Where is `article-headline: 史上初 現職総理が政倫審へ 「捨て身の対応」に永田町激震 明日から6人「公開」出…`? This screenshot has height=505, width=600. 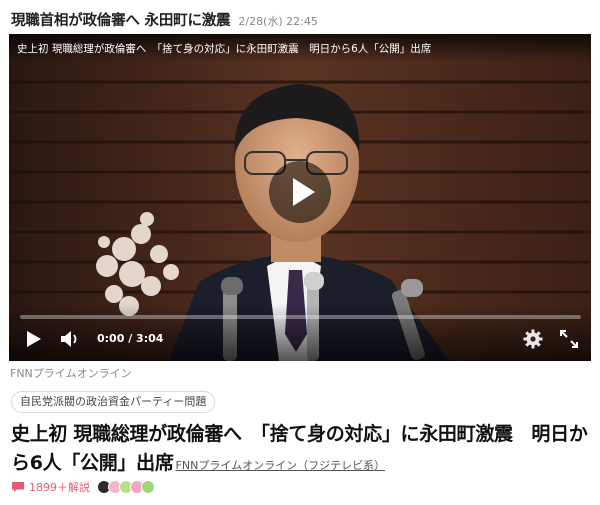 article-headline: 史上初 現職総理が政倫審へ 「捨て身の対応」に永田町激震 明日から6人「公開」出… is located at coordinates (302, 450).